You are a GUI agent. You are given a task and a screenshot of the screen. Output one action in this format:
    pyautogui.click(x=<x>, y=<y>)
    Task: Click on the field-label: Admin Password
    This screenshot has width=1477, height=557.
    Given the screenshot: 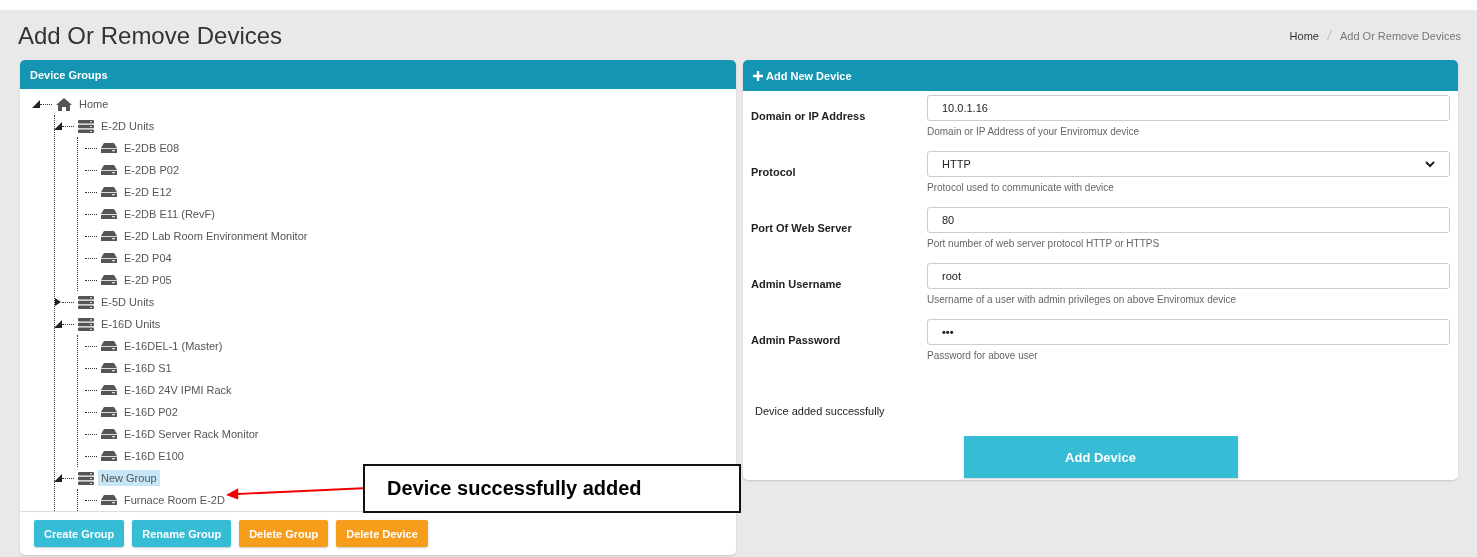 What is the action you would take?
    pyautogui.click(x=796, y=340)
    